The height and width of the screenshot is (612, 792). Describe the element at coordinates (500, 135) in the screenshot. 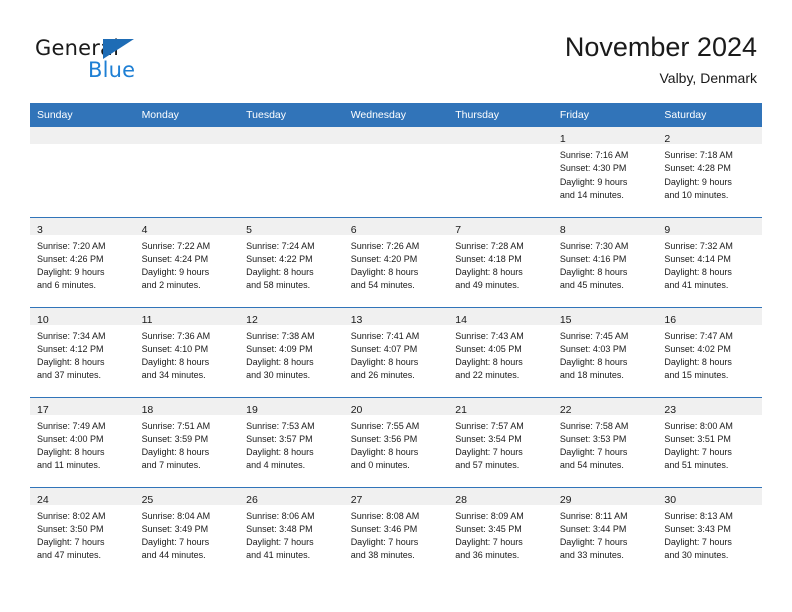

I see `day-number-strip` at that location.